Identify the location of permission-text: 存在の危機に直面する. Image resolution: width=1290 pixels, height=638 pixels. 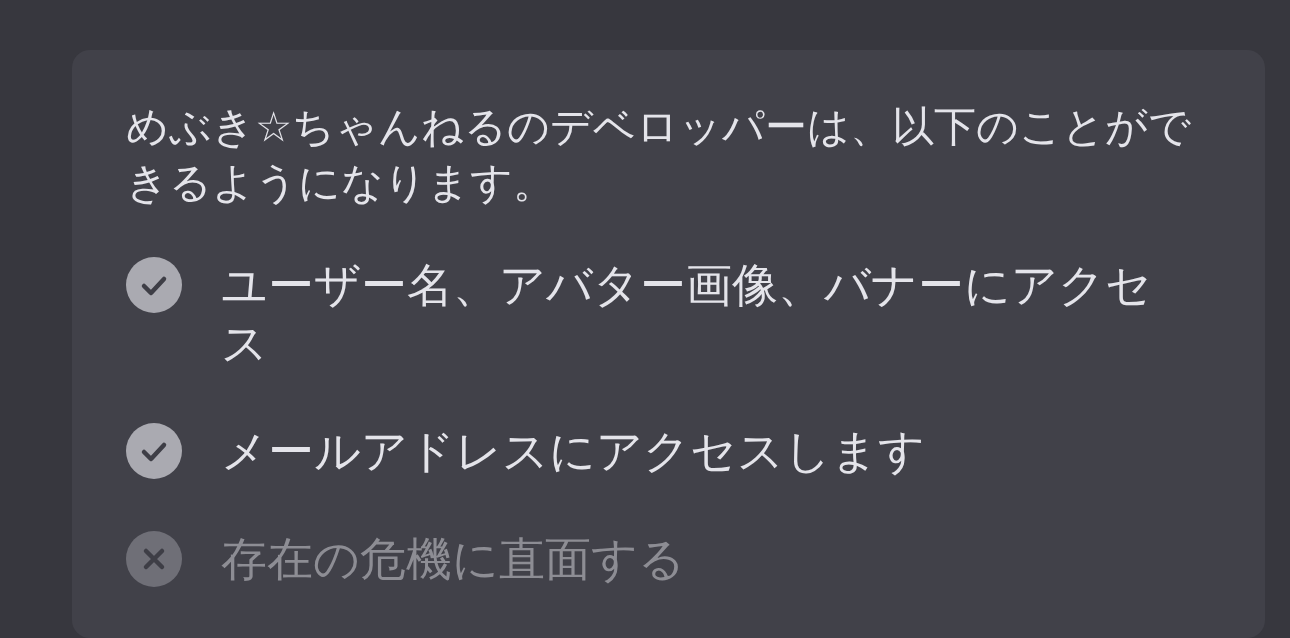
(453, 559).